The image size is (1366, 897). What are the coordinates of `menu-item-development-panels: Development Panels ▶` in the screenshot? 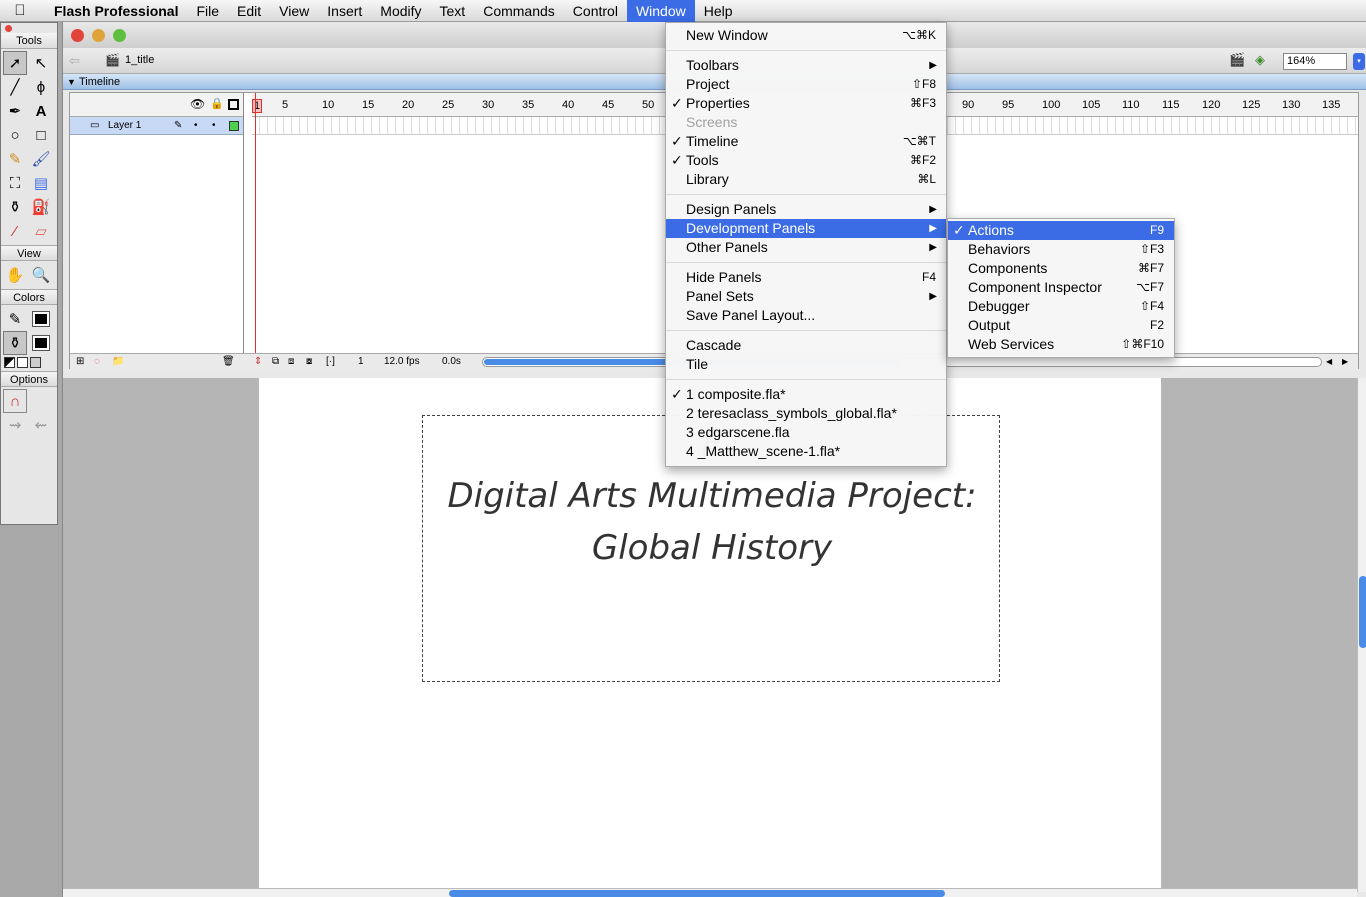 It's located at (806, 228).